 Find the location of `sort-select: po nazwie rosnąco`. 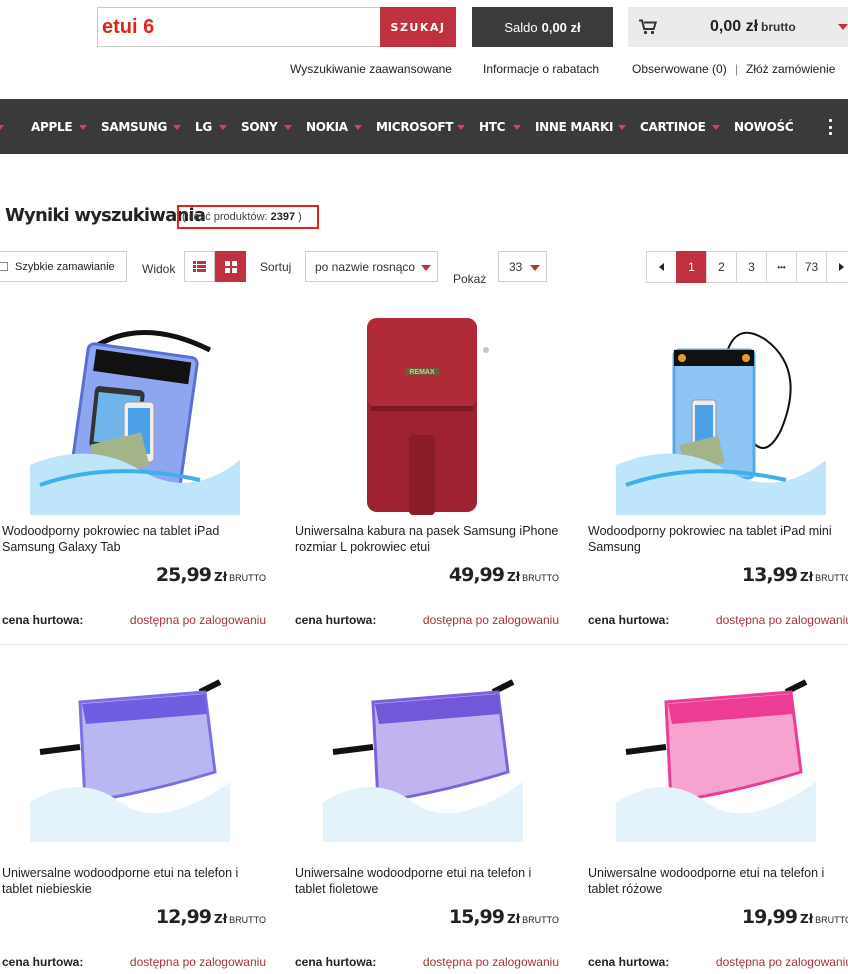

sort-select: po nazwie rosnąco is located at coordinates (371, 266).